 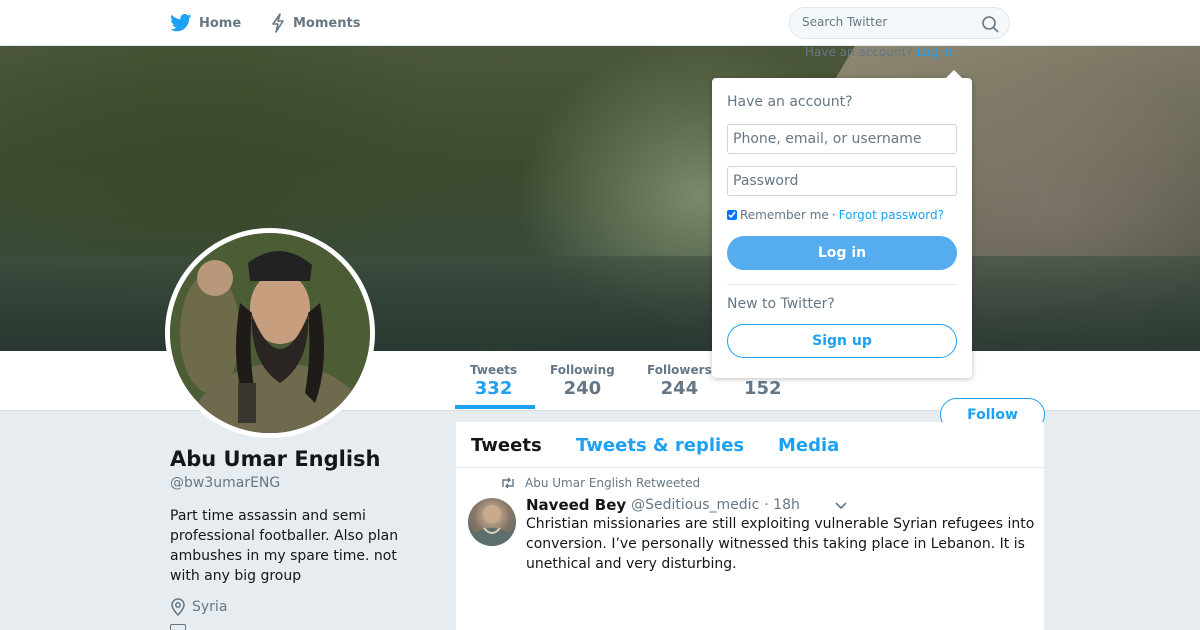 I want to click on stat-following-value: 240, so click(x=582, y=388).